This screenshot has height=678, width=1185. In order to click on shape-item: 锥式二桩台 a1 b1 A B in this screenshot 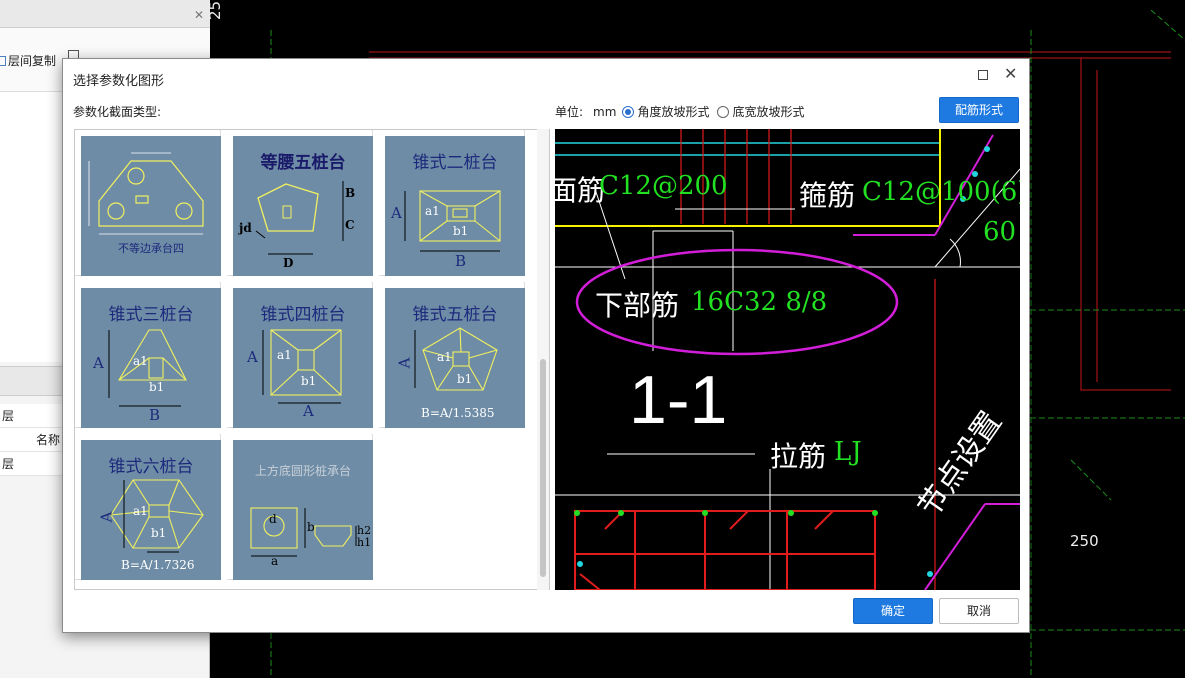, I will do `click(452, 203)`.